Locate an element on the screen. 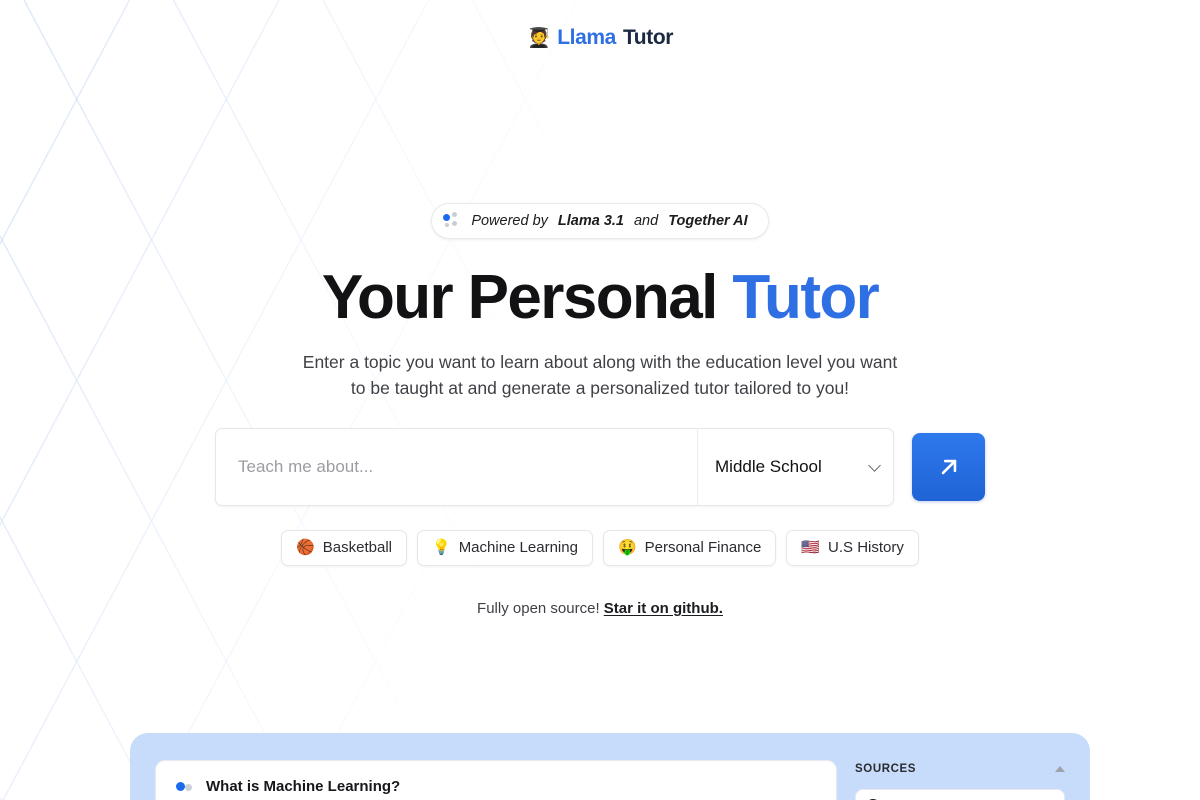 The height and width of the screenshot is (800, 1200). education-level-select: Middle School is located at coordinates (795, 466).